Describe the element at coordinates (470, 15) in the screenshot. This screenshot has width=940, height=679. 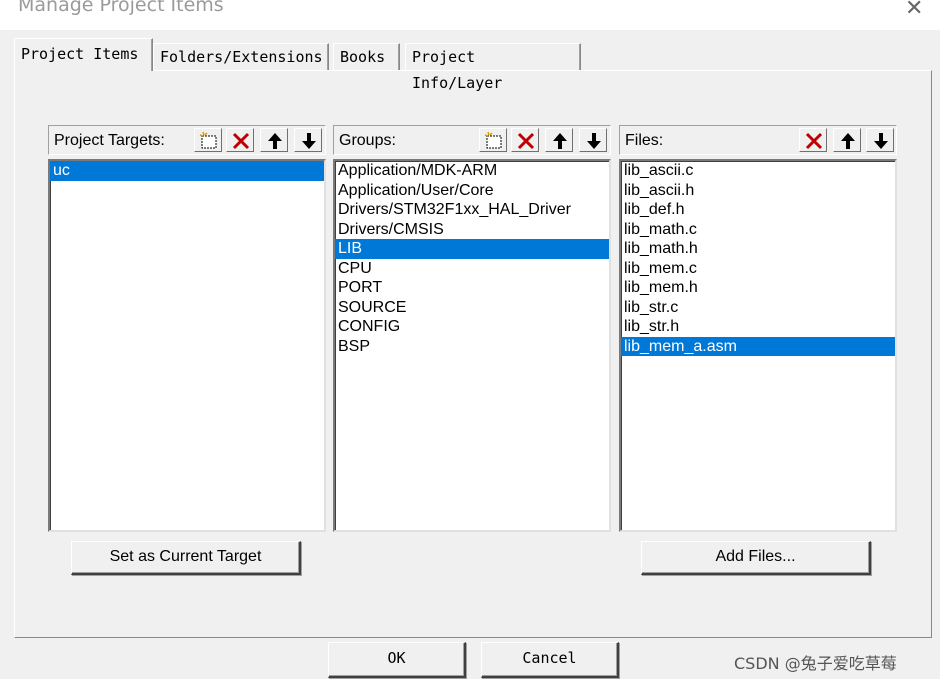
I see `title-bar: Manage Project Items ✕` at that location.